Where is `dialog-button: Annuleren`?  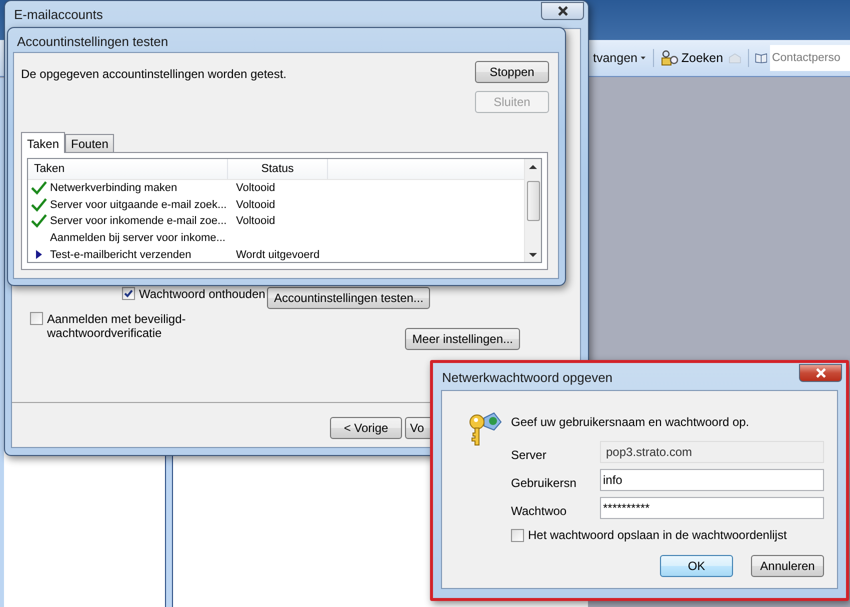 dialog-button: Annuleren is located at coordinates (787, 566).